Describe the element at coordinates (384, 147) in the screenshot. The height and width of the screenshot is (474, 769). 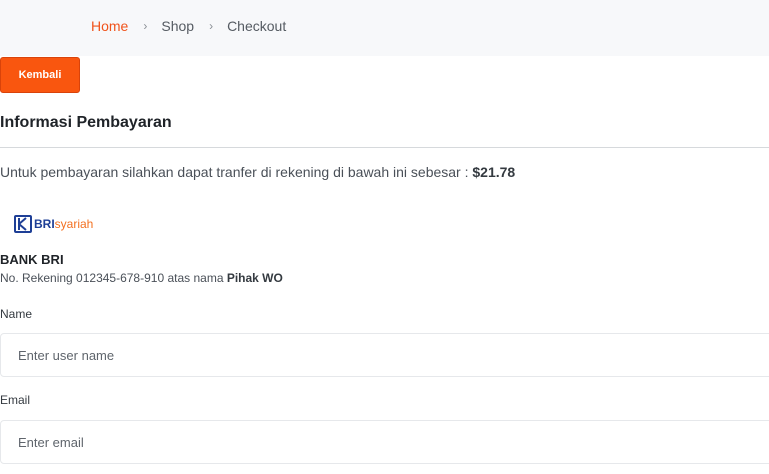
I see `divider` at that location.